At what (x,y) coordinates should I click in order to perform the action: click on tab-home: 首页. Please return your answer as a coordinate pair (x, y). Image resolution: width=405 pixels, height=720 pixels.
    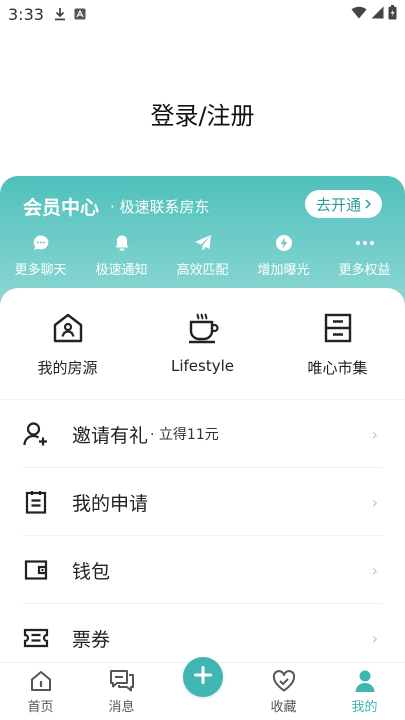
    Looking at the image, I should click on (40, 691).